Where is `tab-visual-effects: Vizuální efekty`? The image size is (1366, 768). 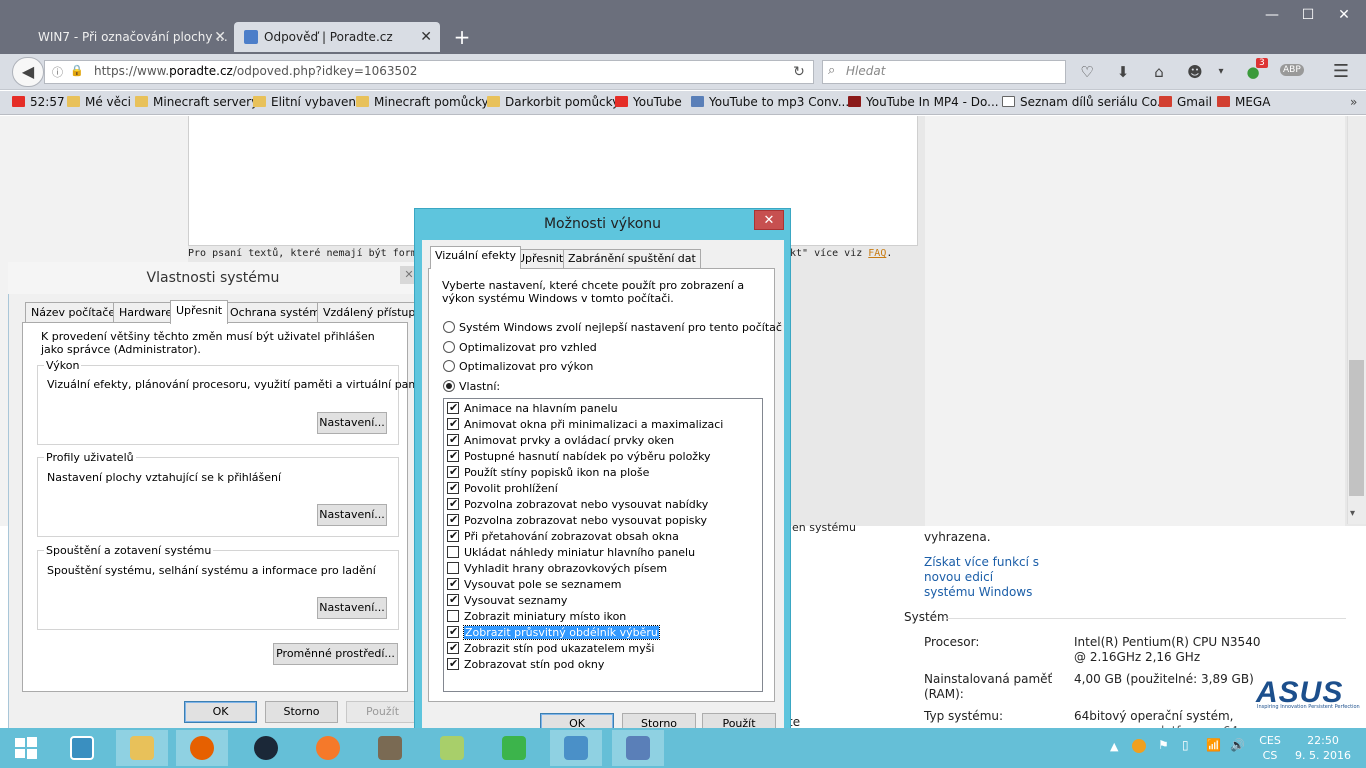 tab-visual-effects: Vizuální efekty is located at coordinates (476, 257).